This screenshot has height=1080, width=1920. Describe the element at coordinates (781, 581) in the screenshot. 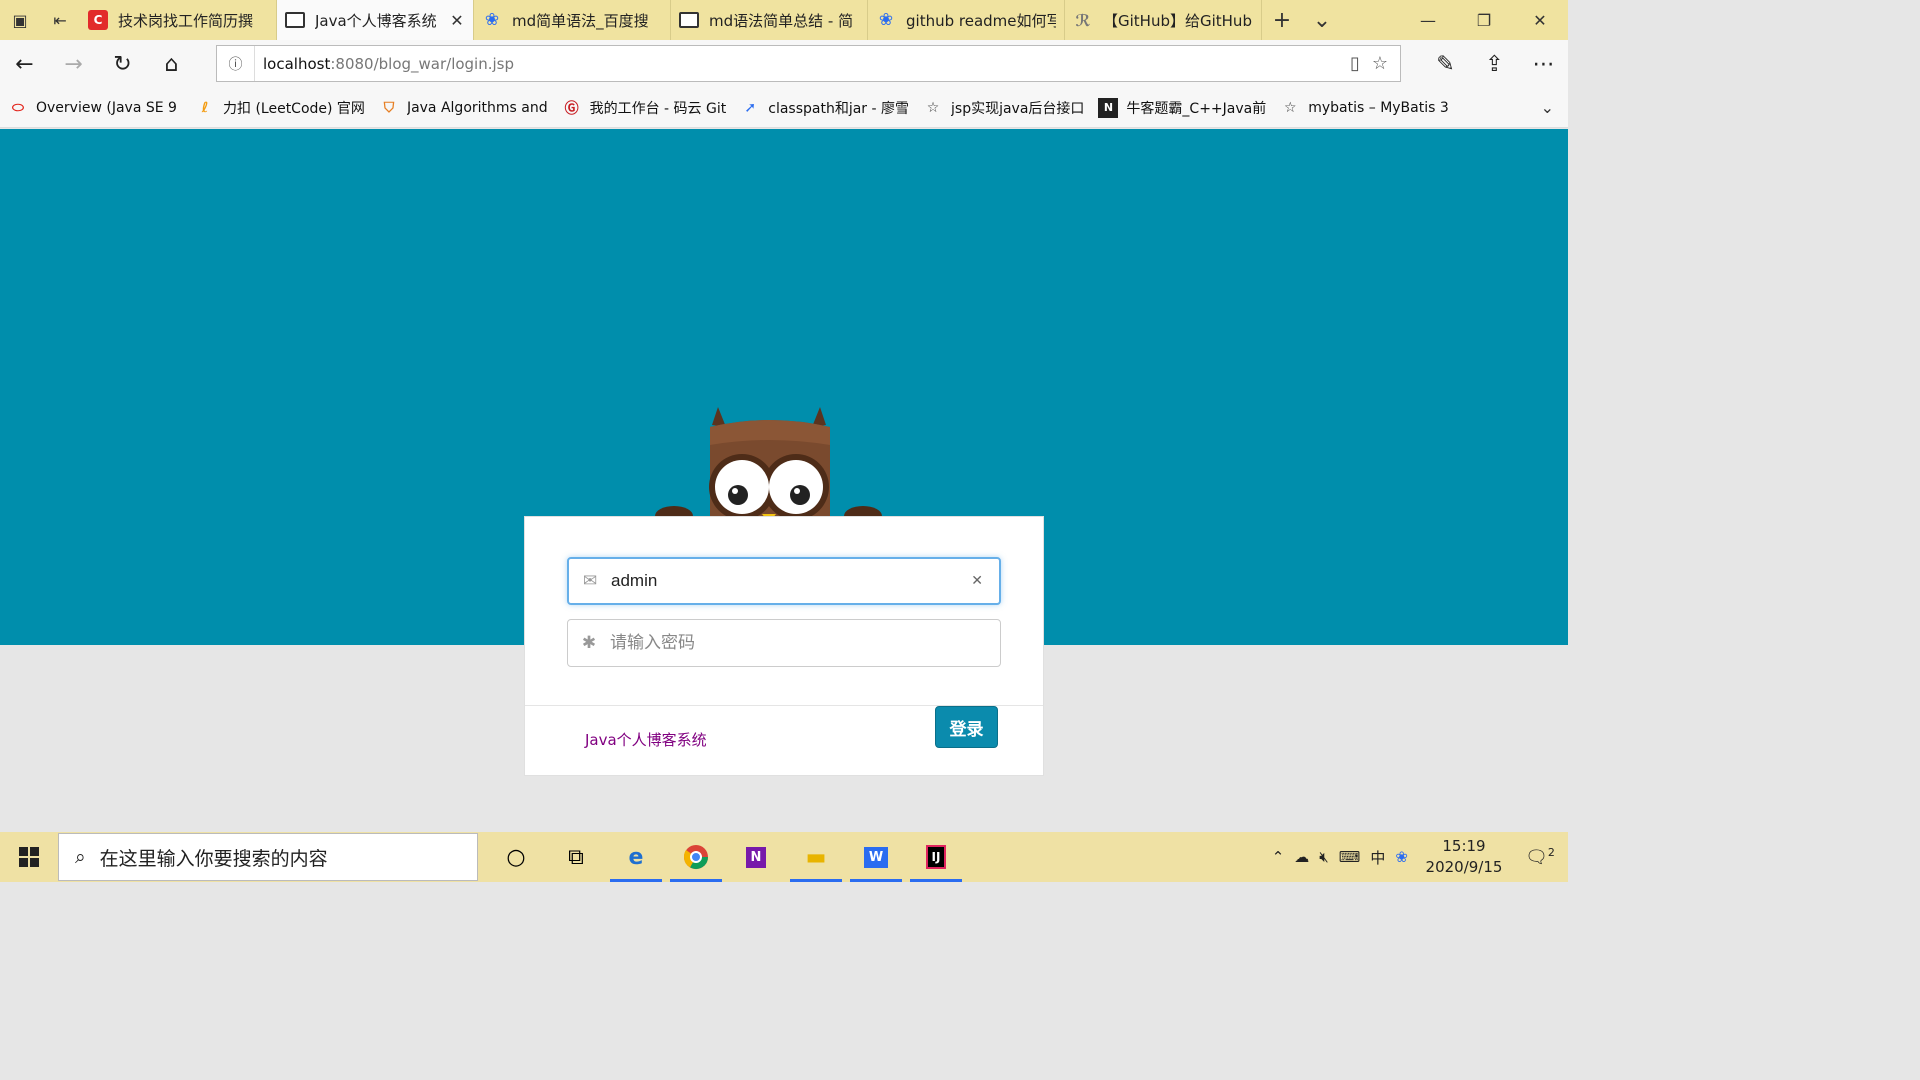

I see `username-input` at that location.